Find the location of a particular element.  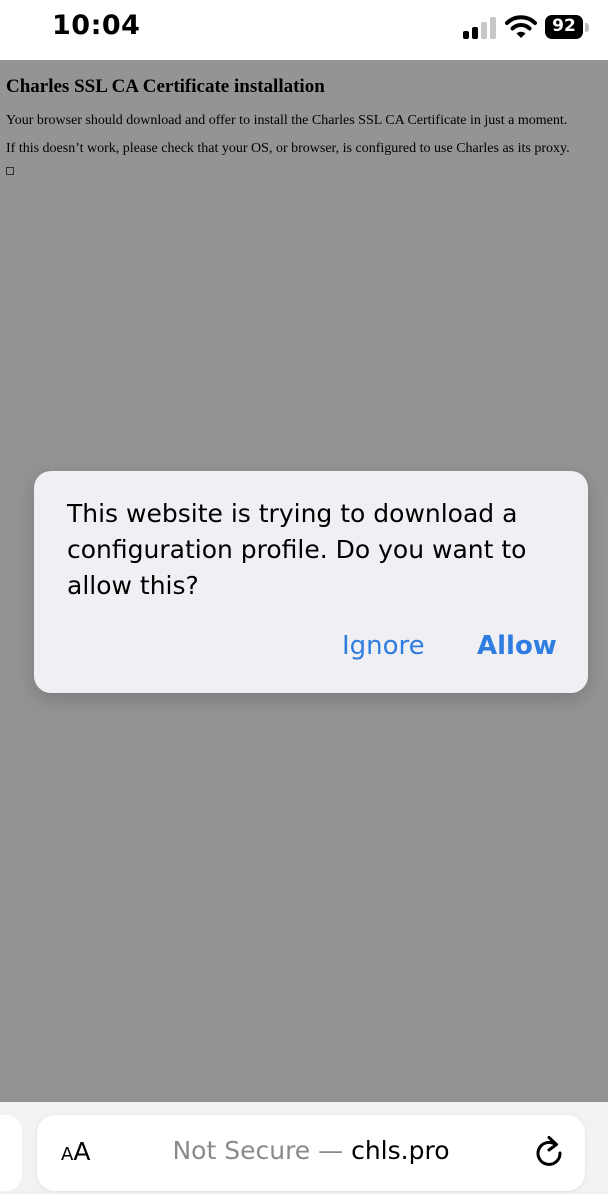

cellular-signal-icon is located at coordinates (480, 28).